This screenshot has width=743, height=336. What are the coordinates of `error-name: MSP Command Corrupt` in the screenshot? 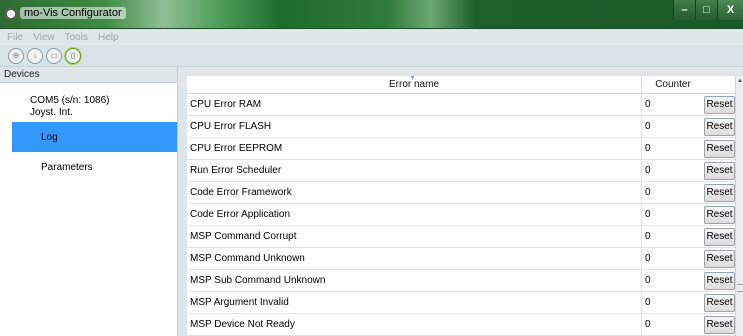 It's located at (414, 236).